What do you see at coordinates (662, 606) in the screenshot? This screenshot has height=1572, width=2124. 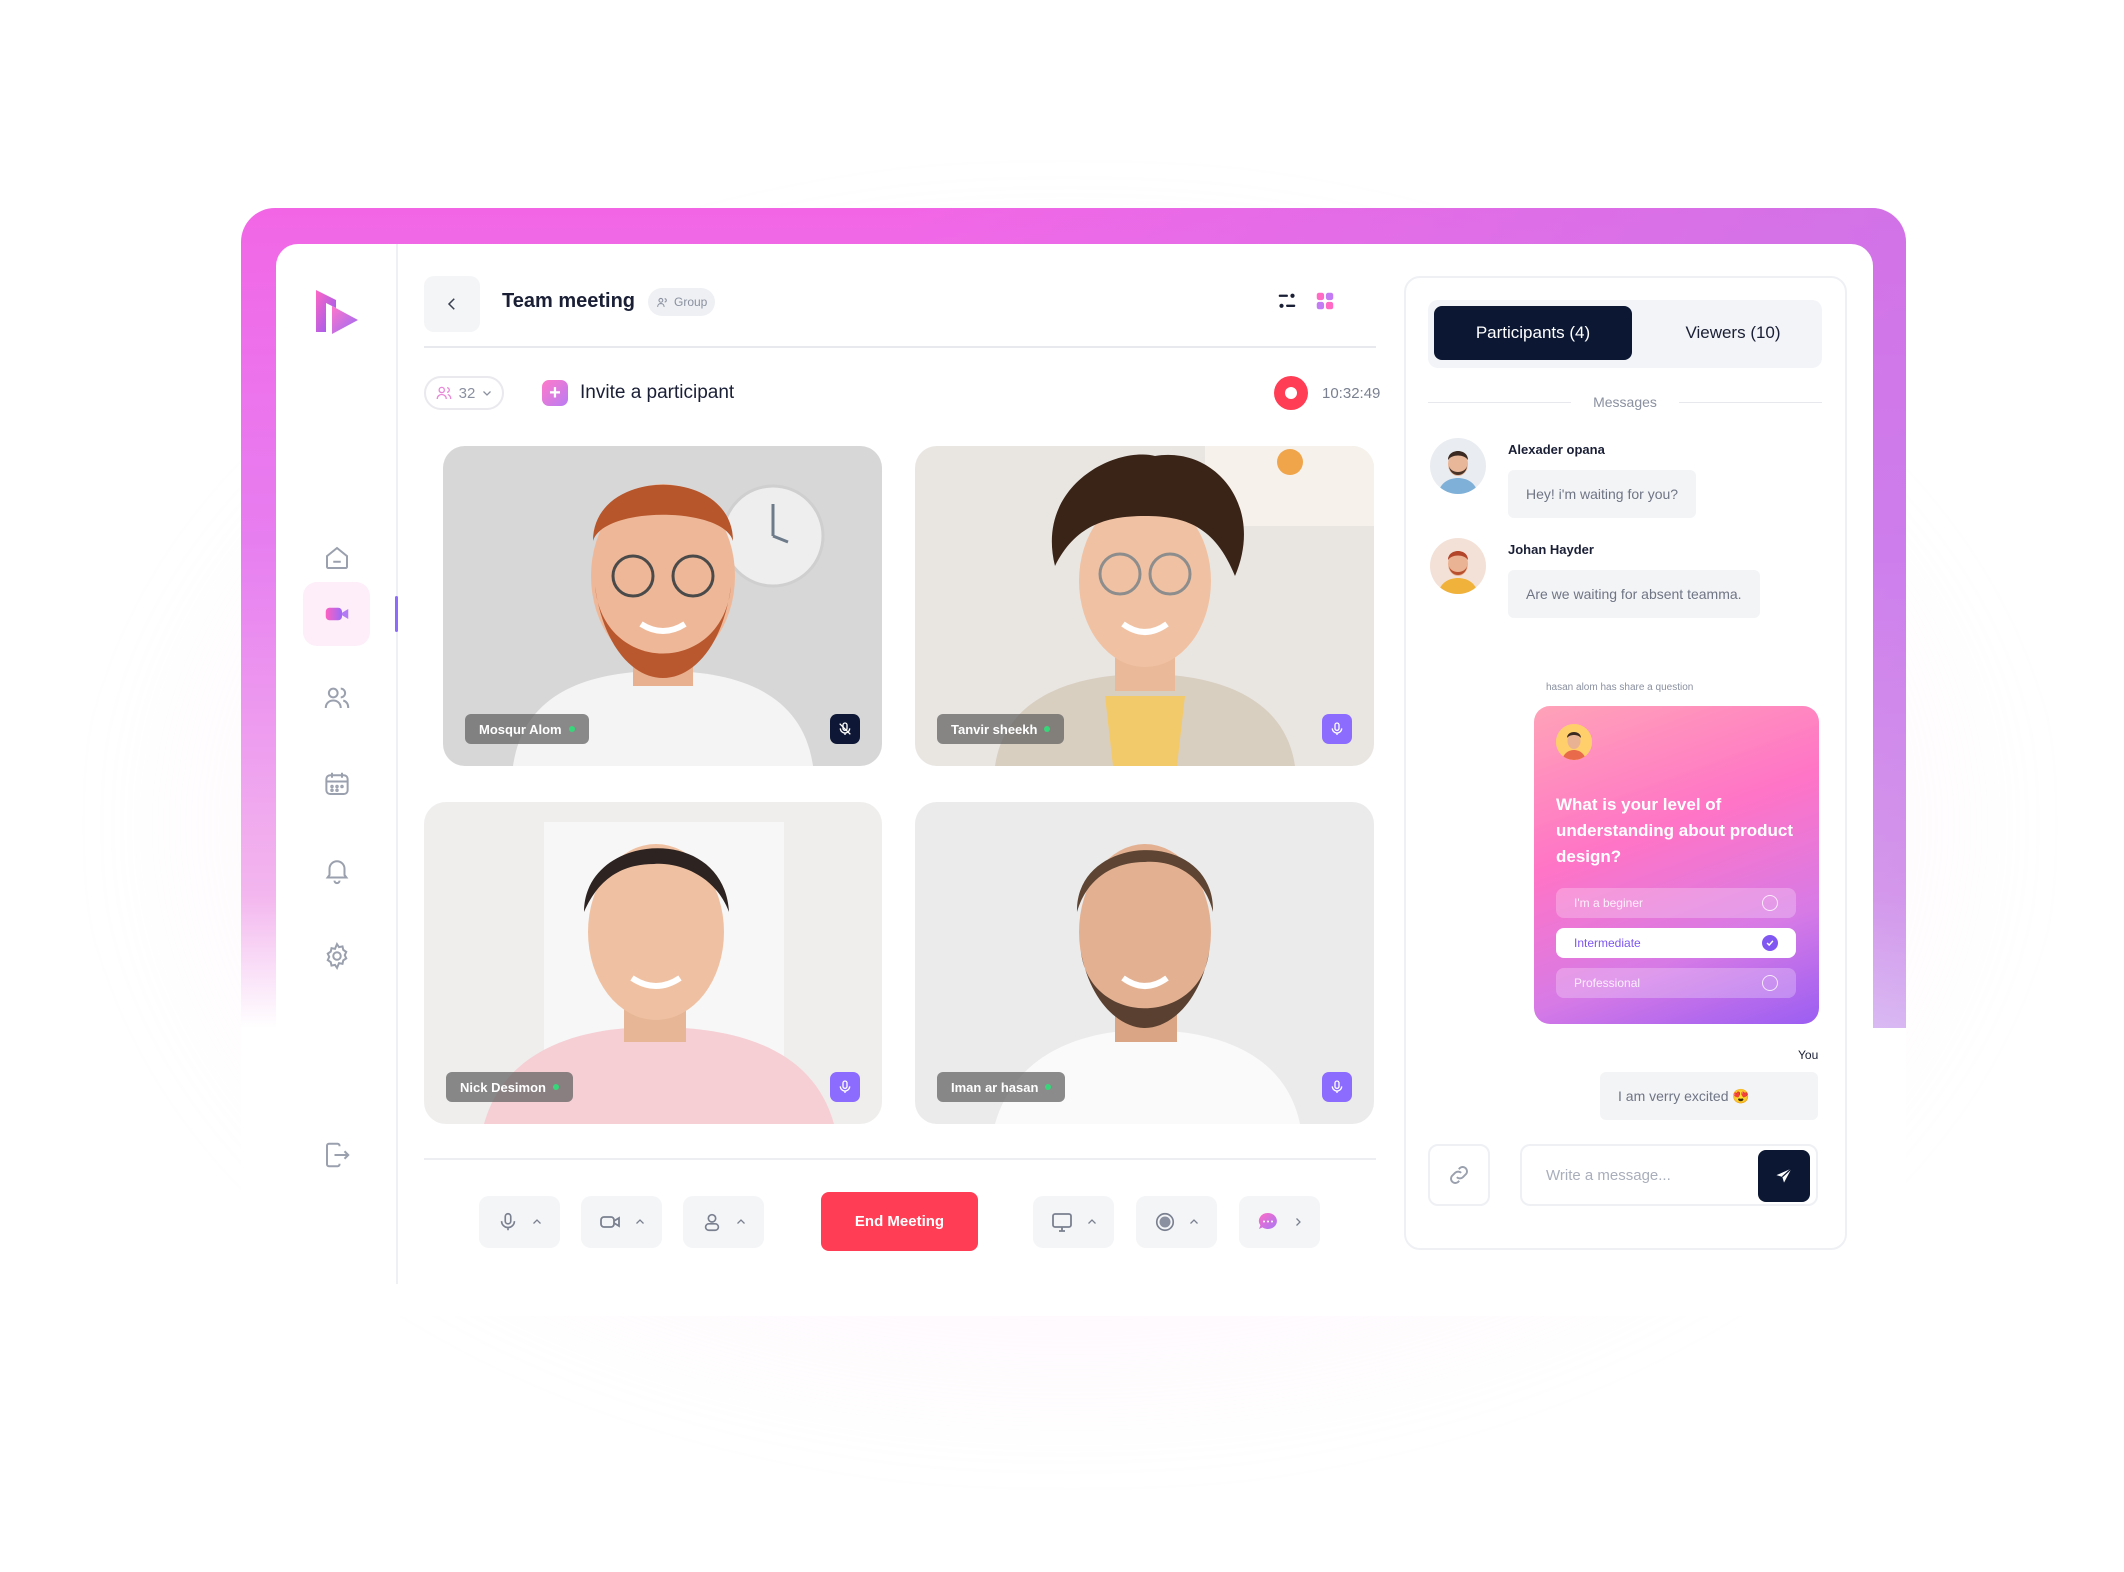 I see `video-tile: Mosqur Alom` at bounding box center [662, 606].